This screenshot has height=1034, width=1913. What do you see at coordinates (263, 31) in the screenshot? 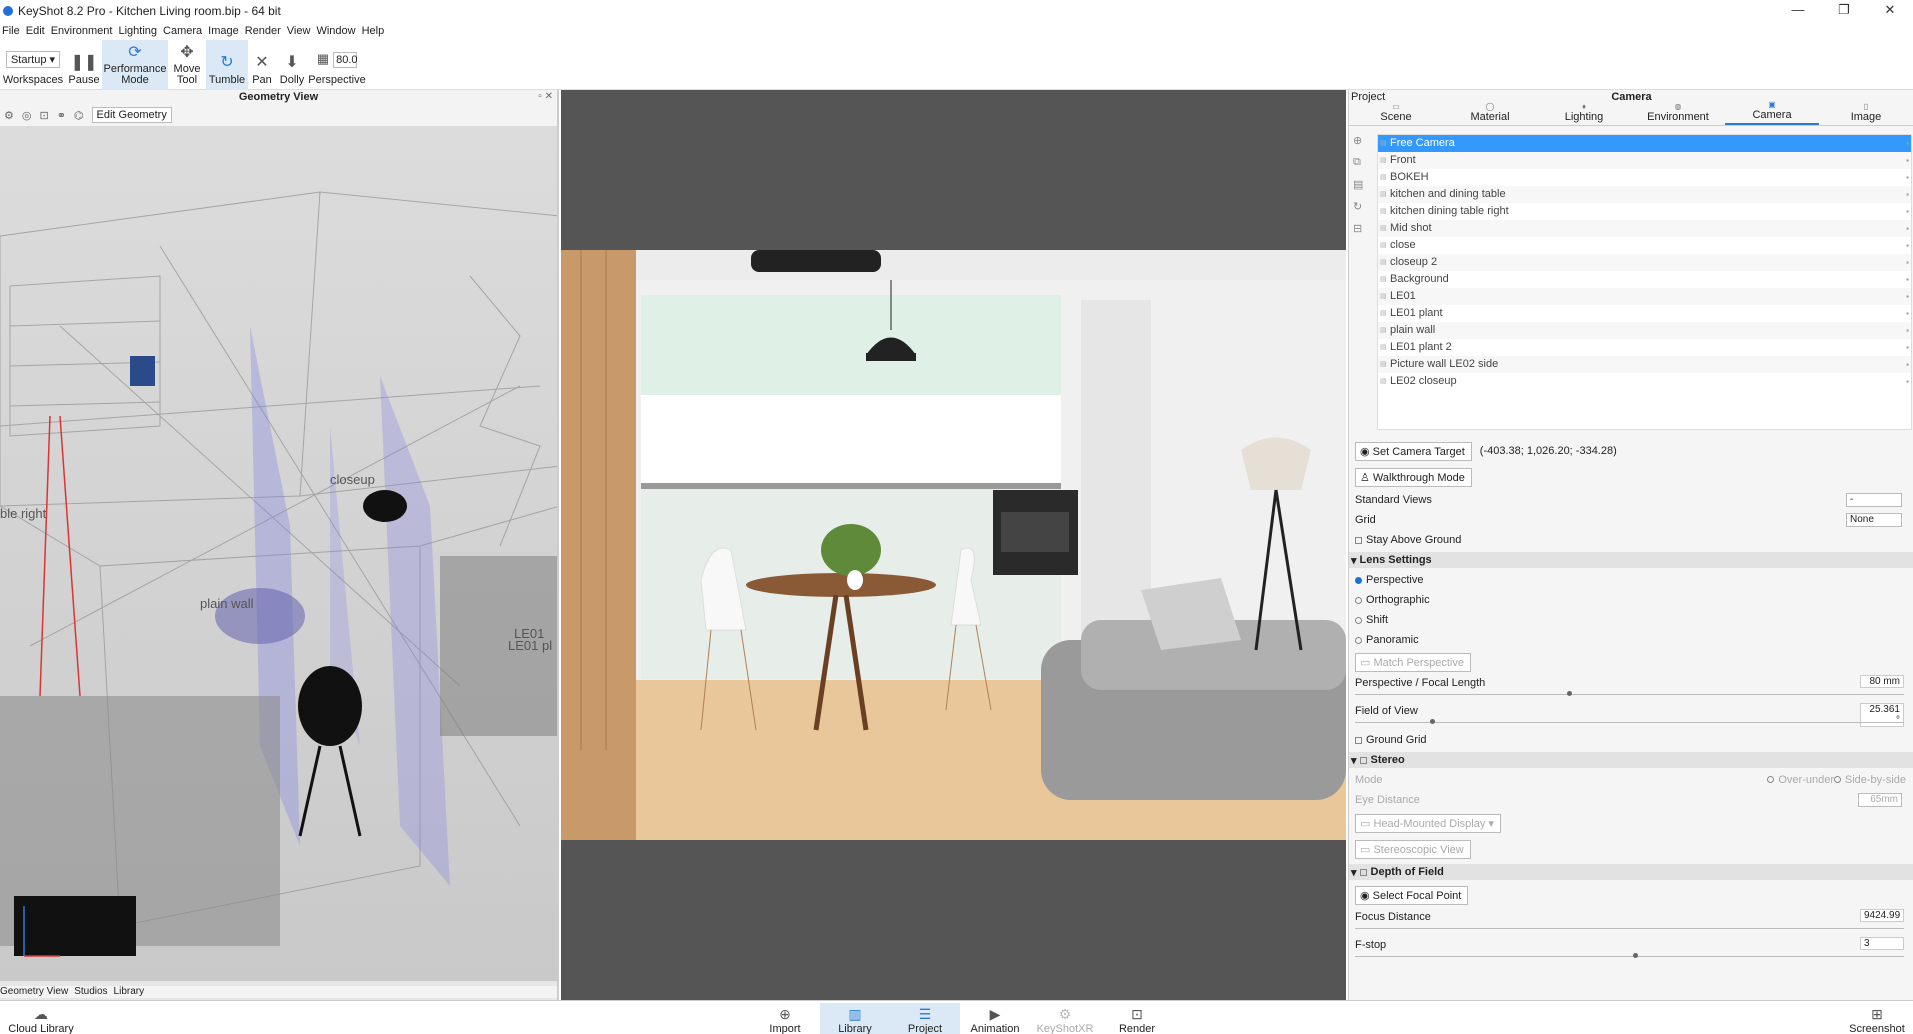
I see `menu-render: Render` at bounding box center [263, 31].